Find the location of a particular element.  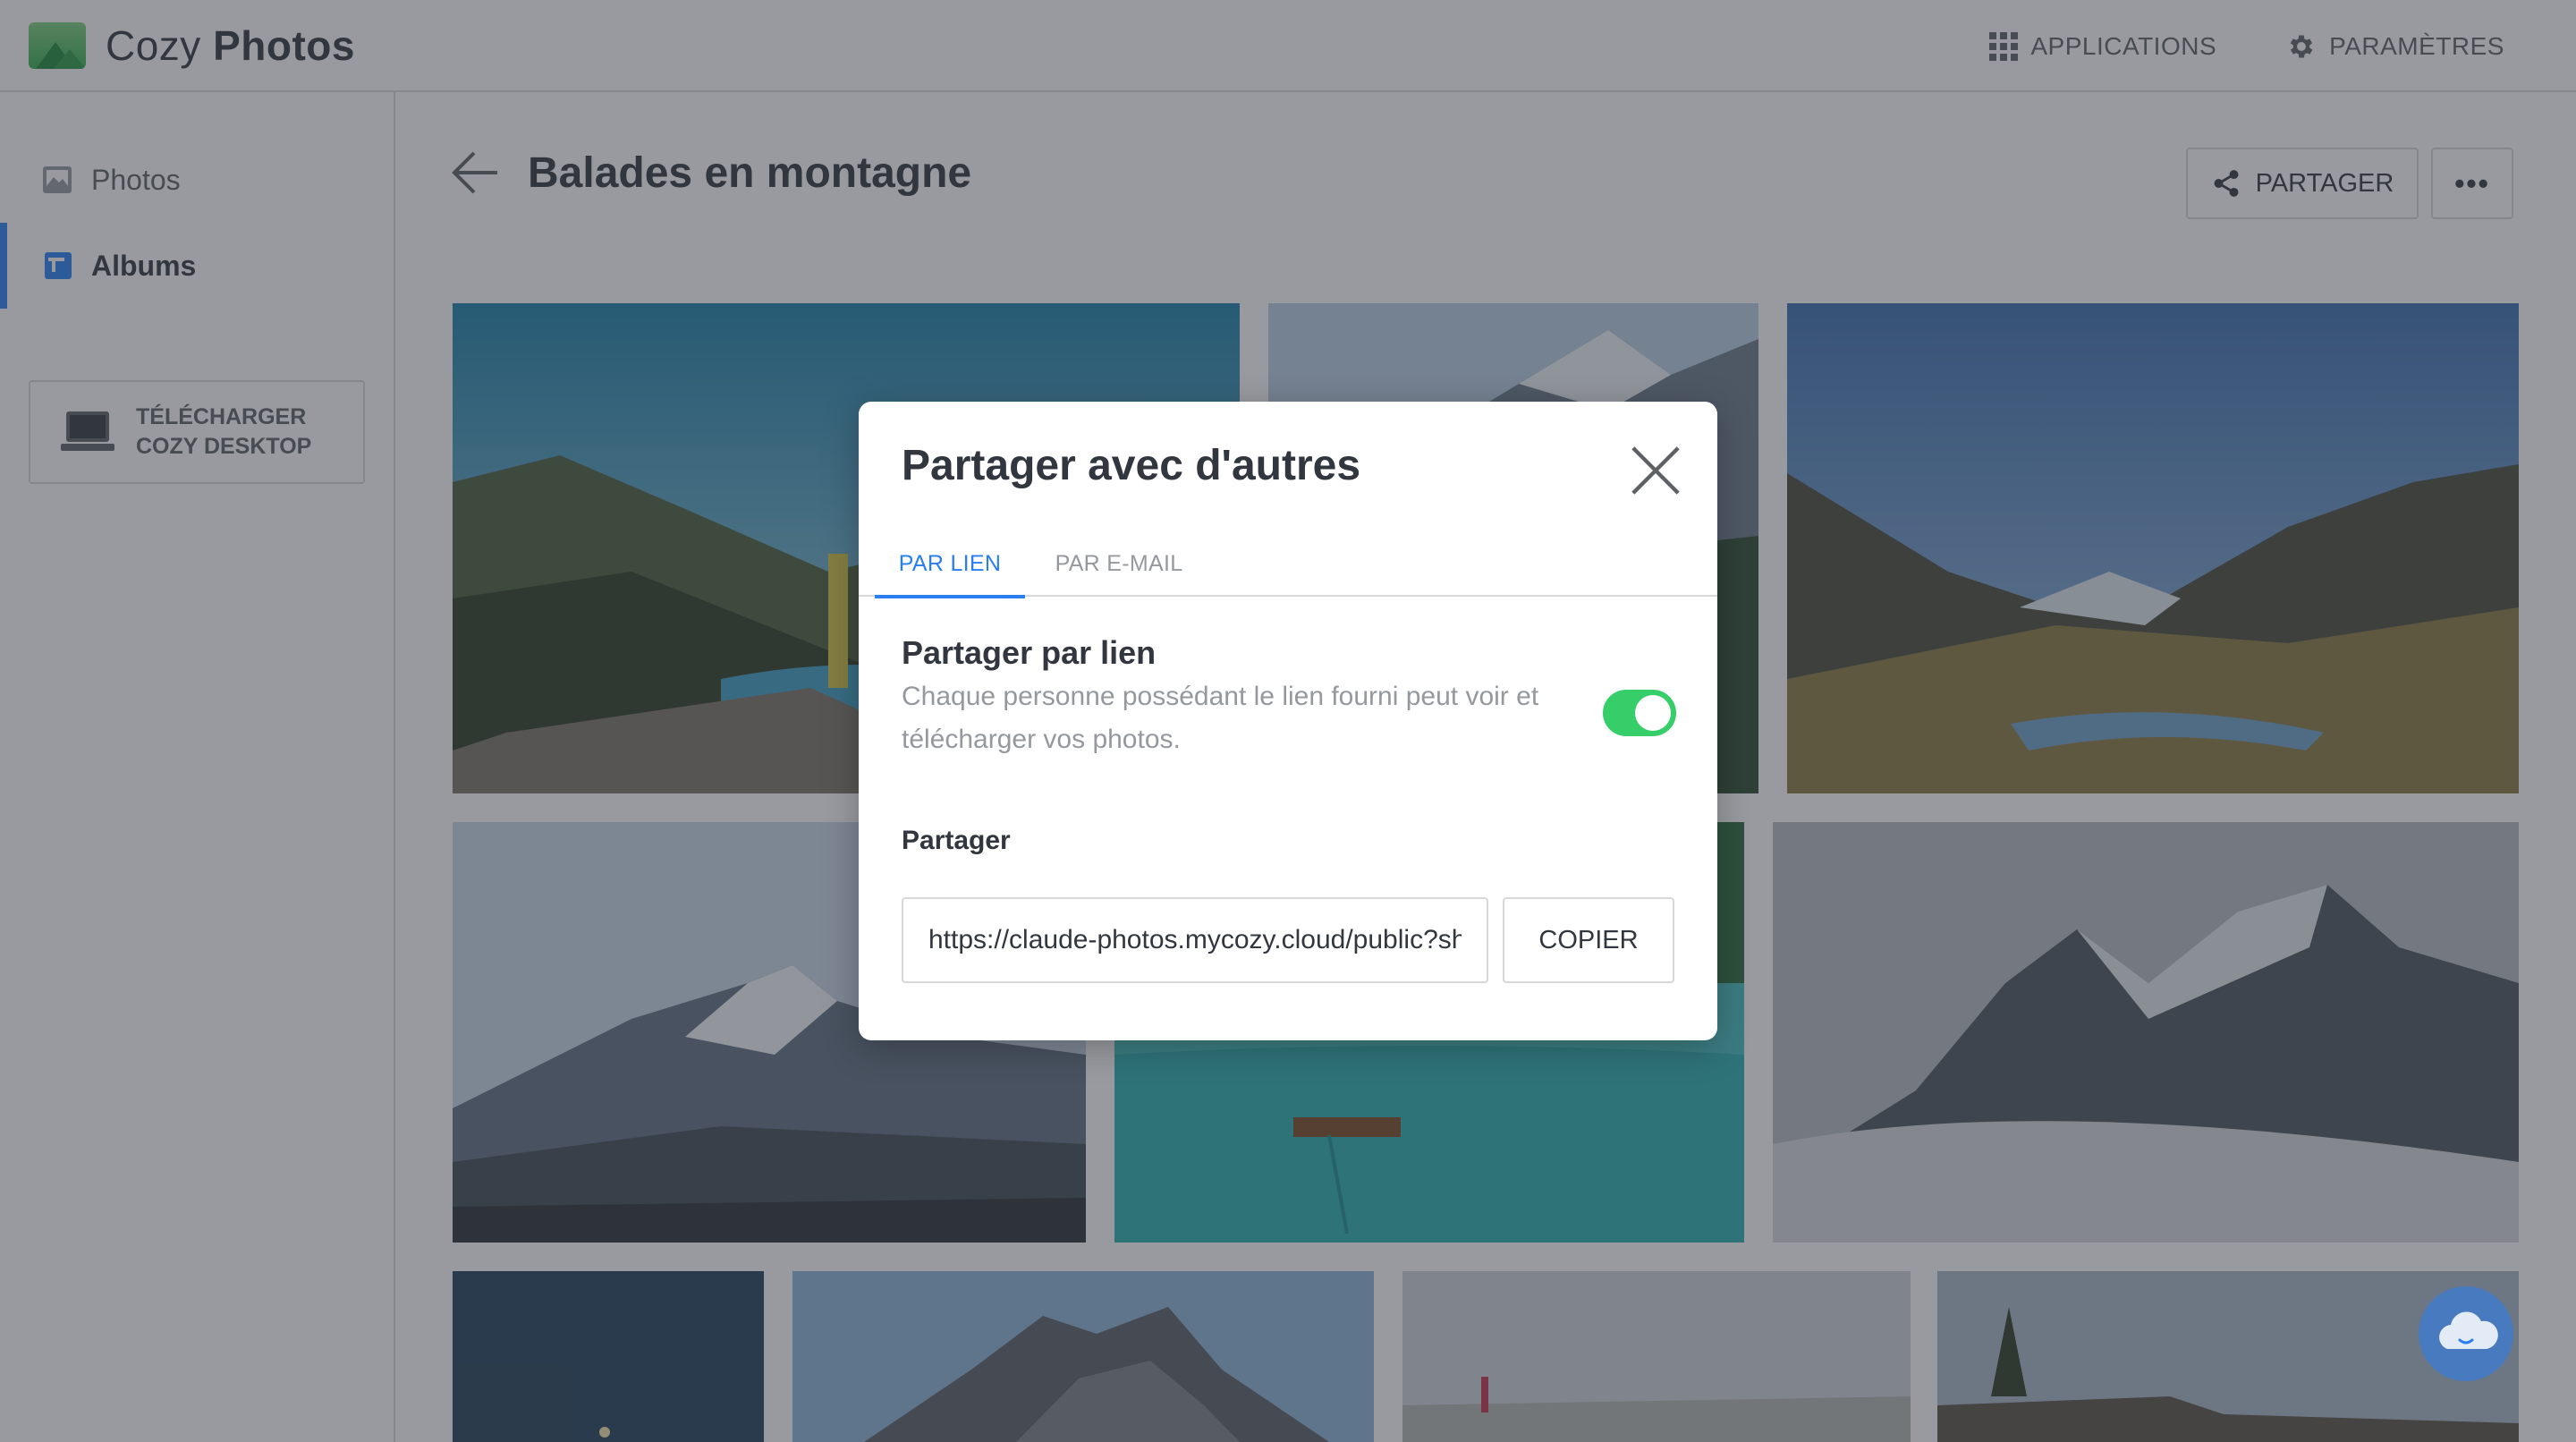

modal-title: Partager avec d'autres is located at coordinates (1131, 465).